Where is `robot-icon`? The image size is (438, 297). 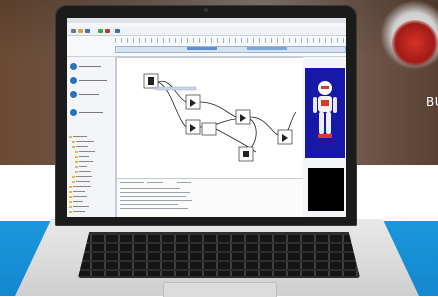 robot-icon is located at coordinates (325, 109).